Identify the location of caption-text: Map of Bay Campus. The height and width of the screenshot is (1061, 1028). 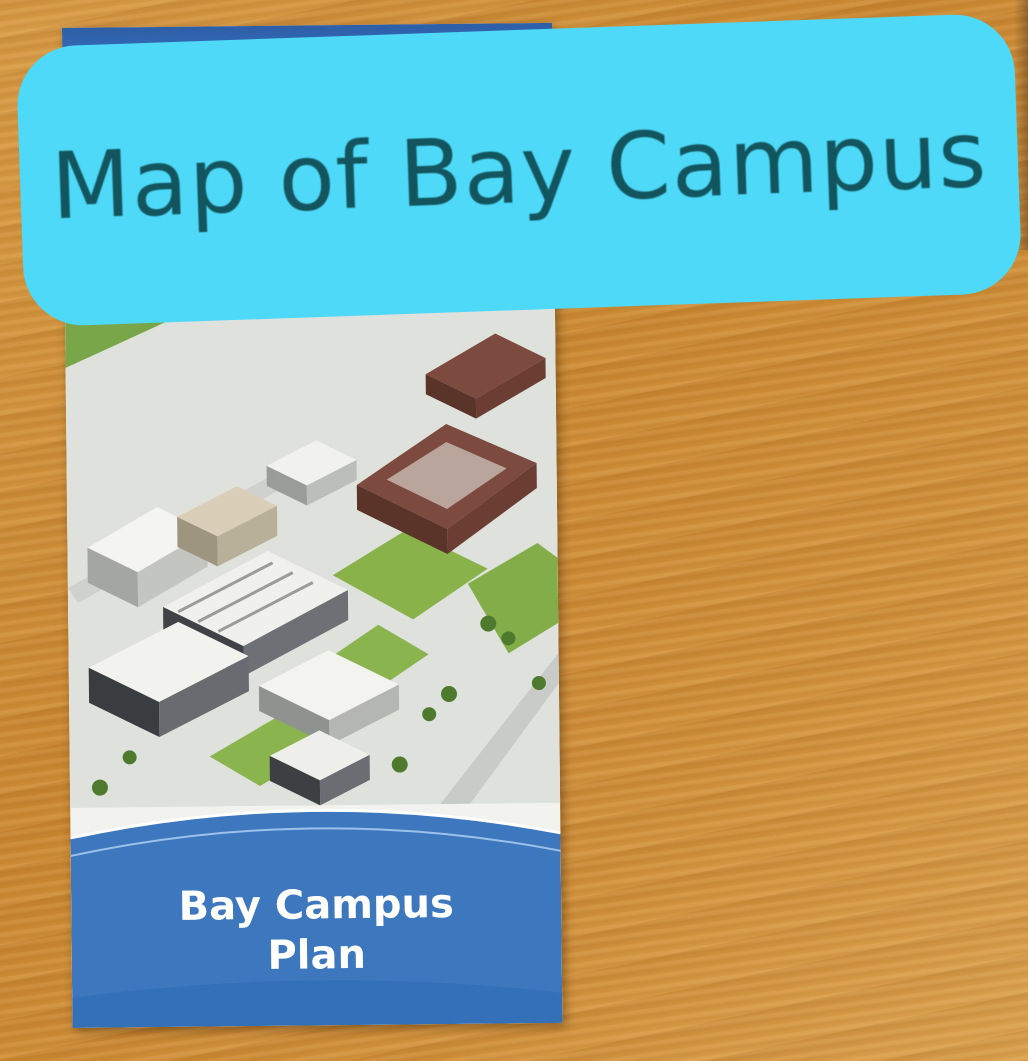
(519, 170).